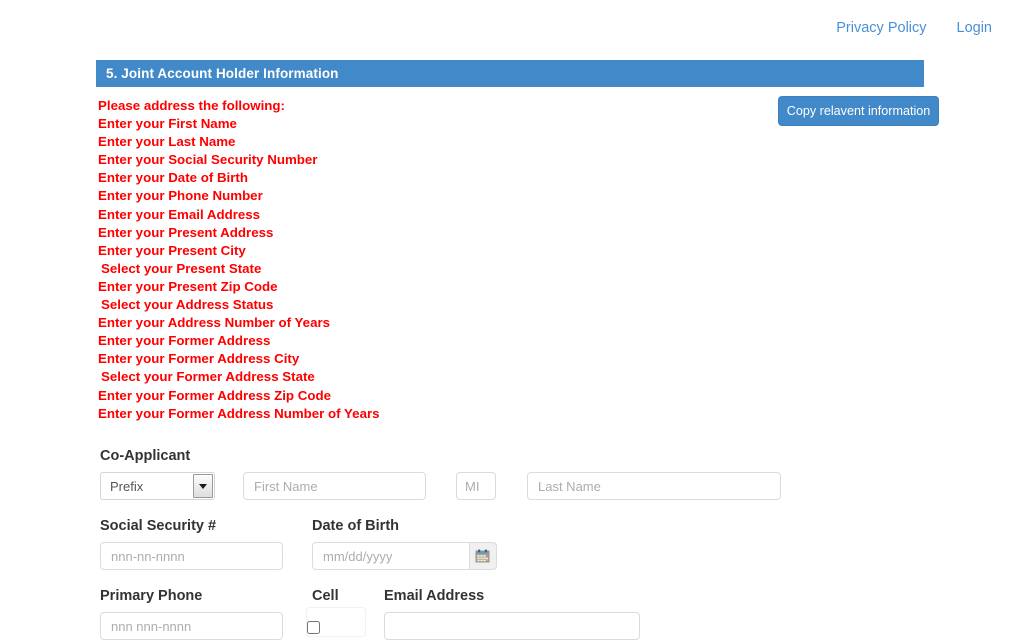 The width and height of the screenshot is (1024, 640). I want to click on top-utility-bar: Privacy Policy Login, so click(512, 28).